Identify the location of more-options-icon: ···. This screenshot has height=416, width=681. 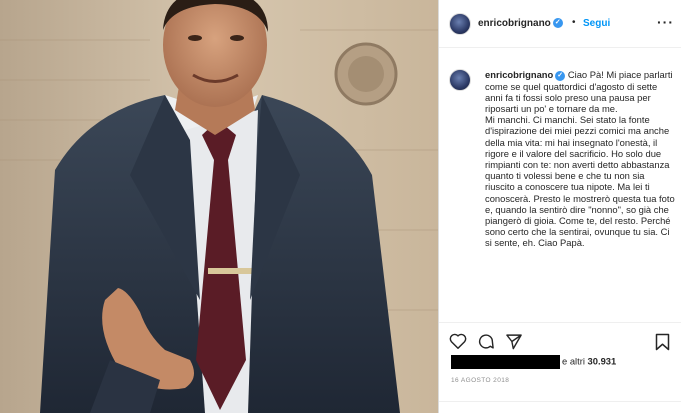
(665, 22).